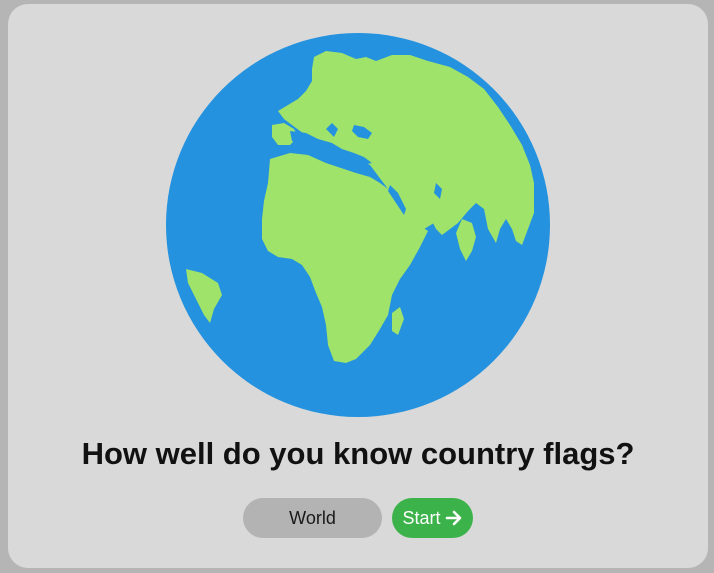 The width and height of the screenshot is (714, 573). Describe the element at coordinates (358, 453) in the screenshot. I see `quiz-question: How well do you know country flags?` at that location.